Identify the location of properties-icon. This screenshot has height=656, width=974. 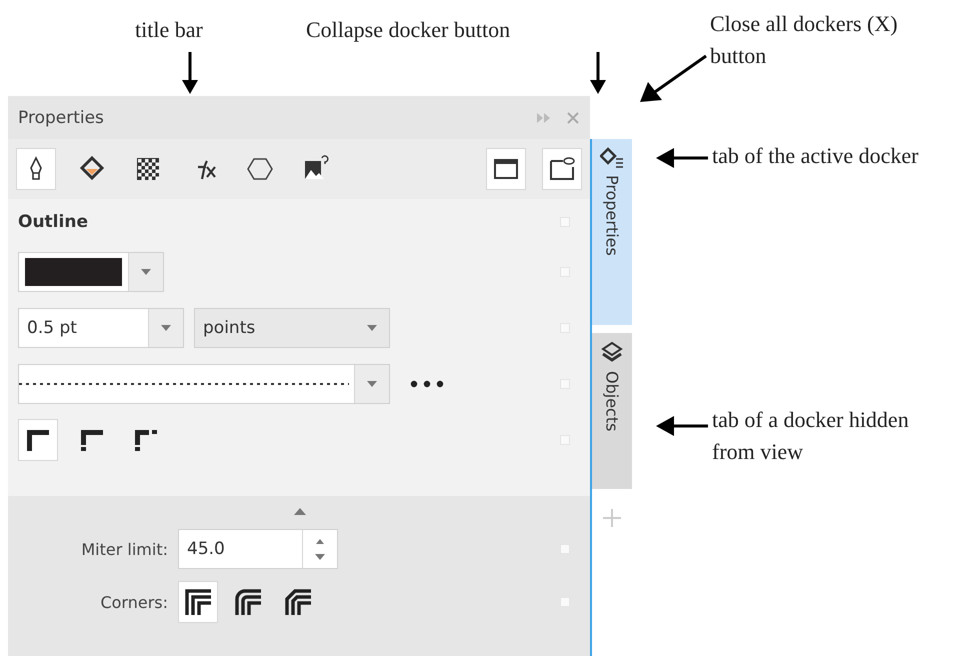
(612, 158).